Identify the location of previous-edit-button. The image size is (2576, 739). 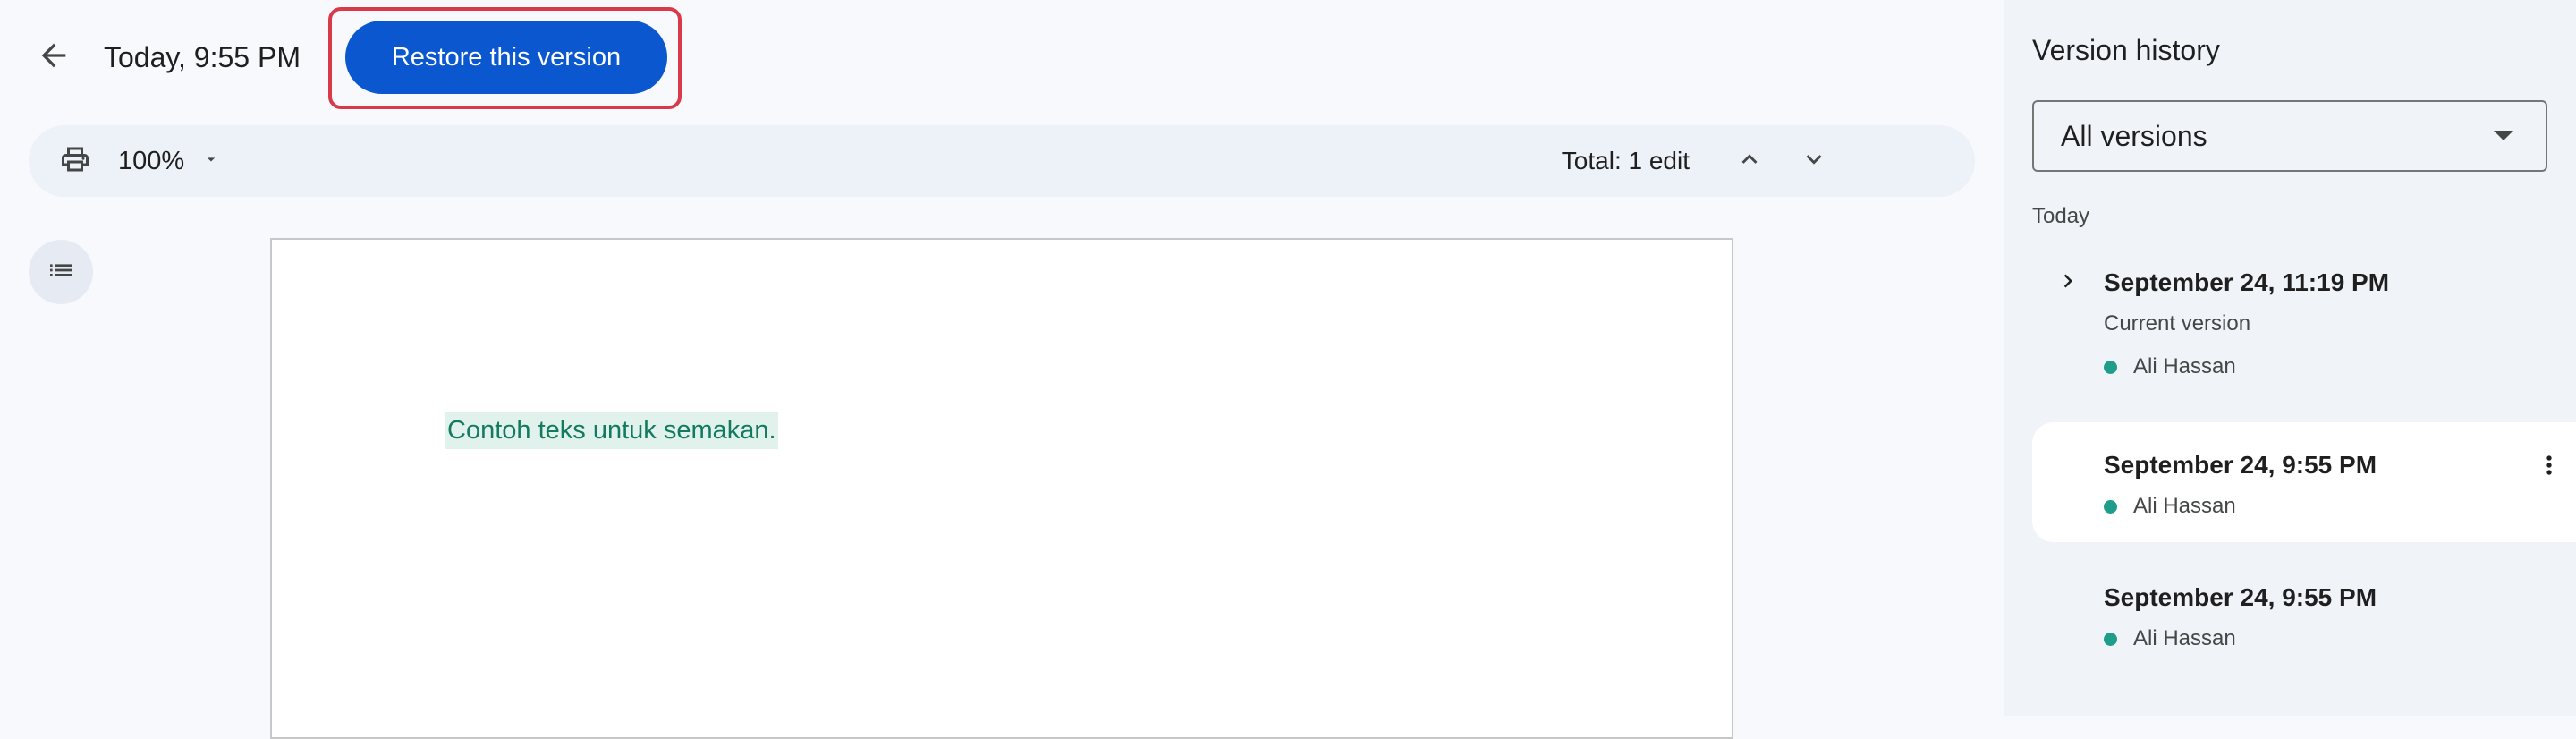
(1749, 161).